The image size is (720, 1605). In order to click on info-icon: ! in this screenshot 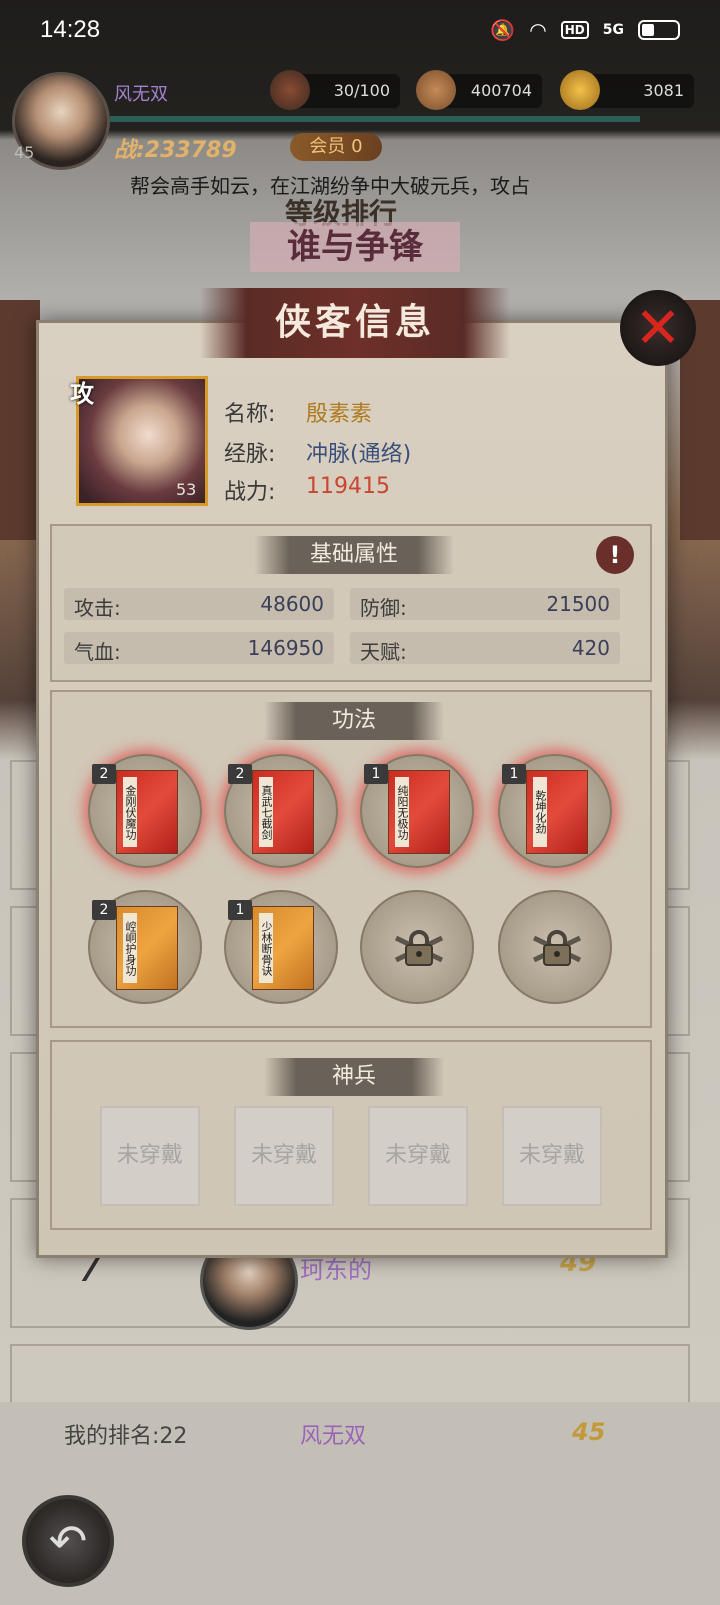, I will do `click(615, 555)`.